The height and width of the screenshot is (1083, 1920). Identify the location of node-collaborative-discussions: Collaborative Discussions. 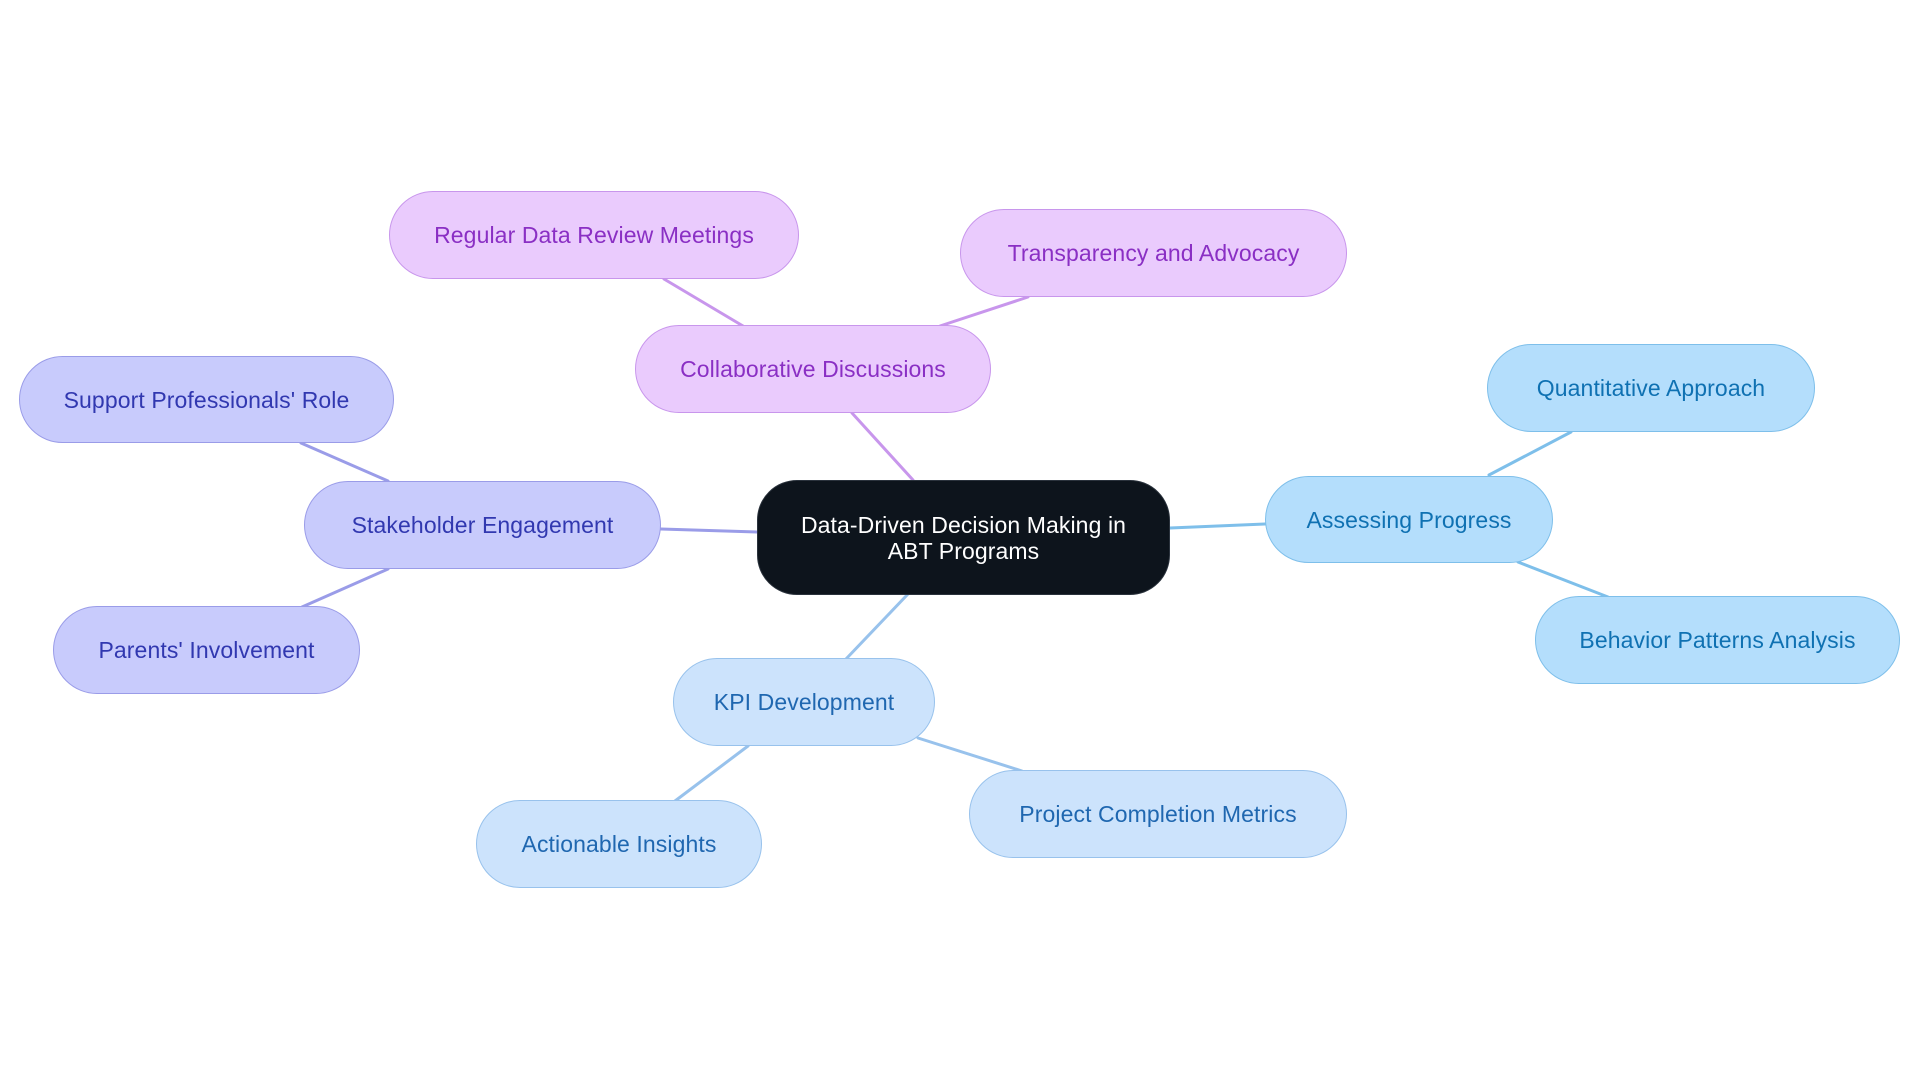
(813, 369).